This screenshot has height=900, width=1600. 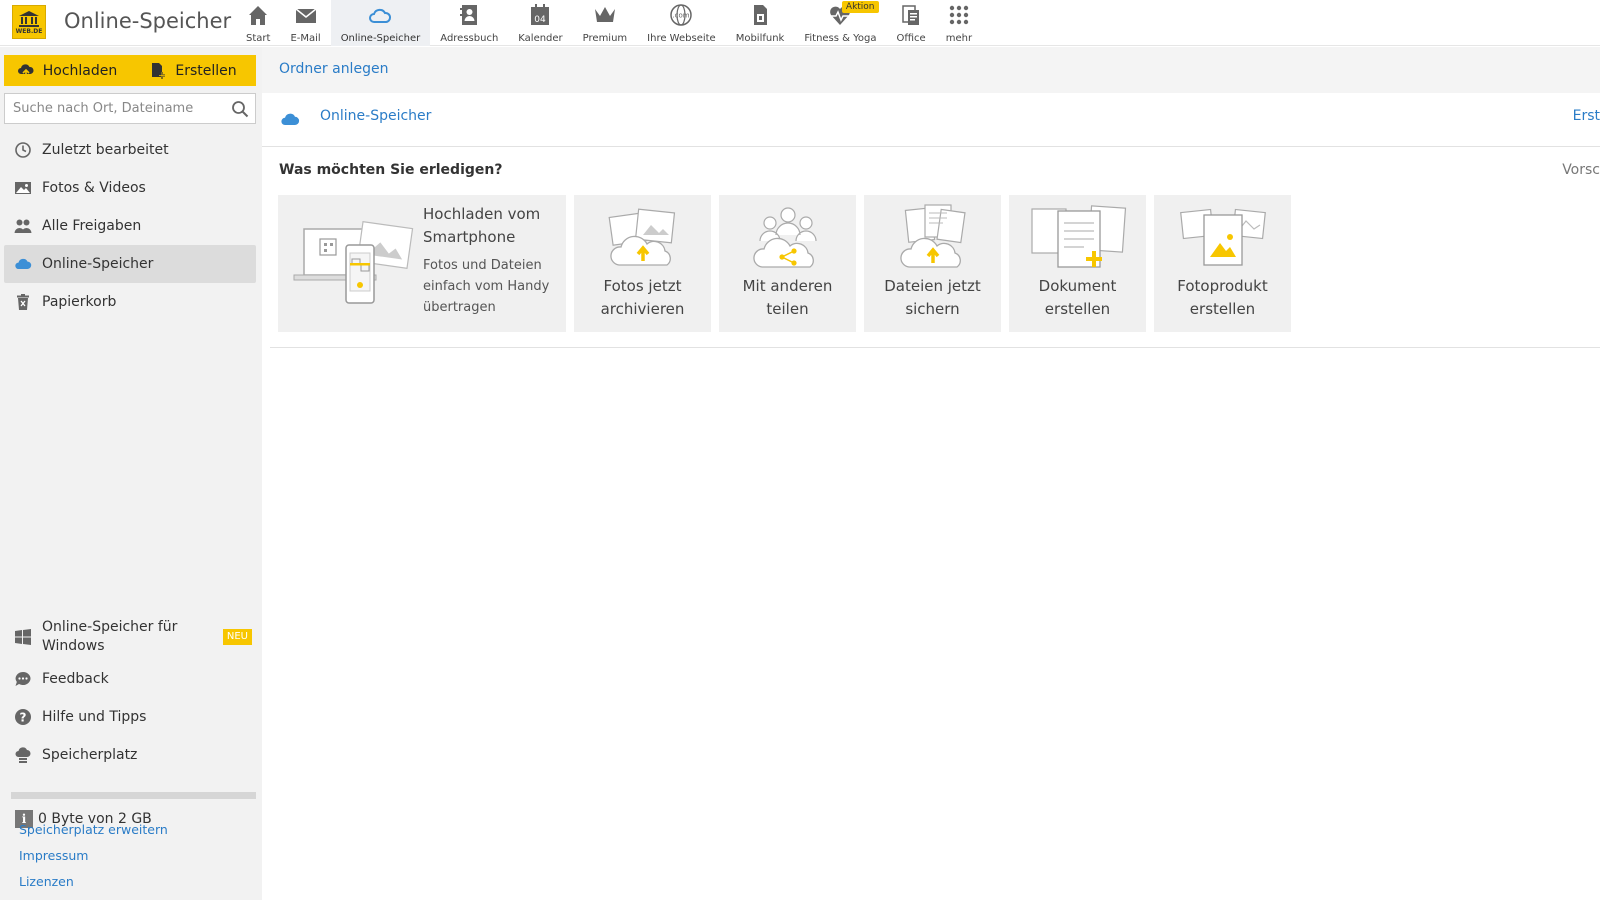 I want to click on search-box, so click(x=130, y=108).